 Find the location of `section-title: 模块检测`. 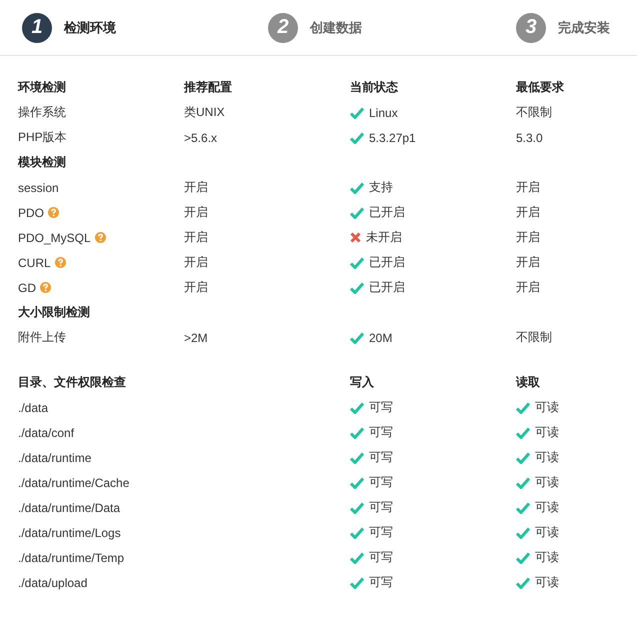

section-title: 模块检测 is located at coordinates (42, 162).